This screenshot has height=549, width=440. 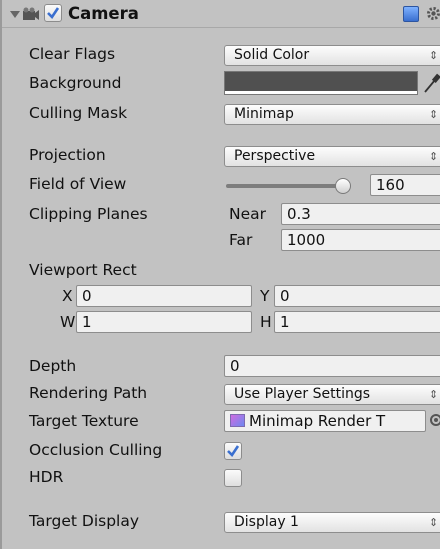 I want to click on component-title: Camera, so click(x=103, y=13).